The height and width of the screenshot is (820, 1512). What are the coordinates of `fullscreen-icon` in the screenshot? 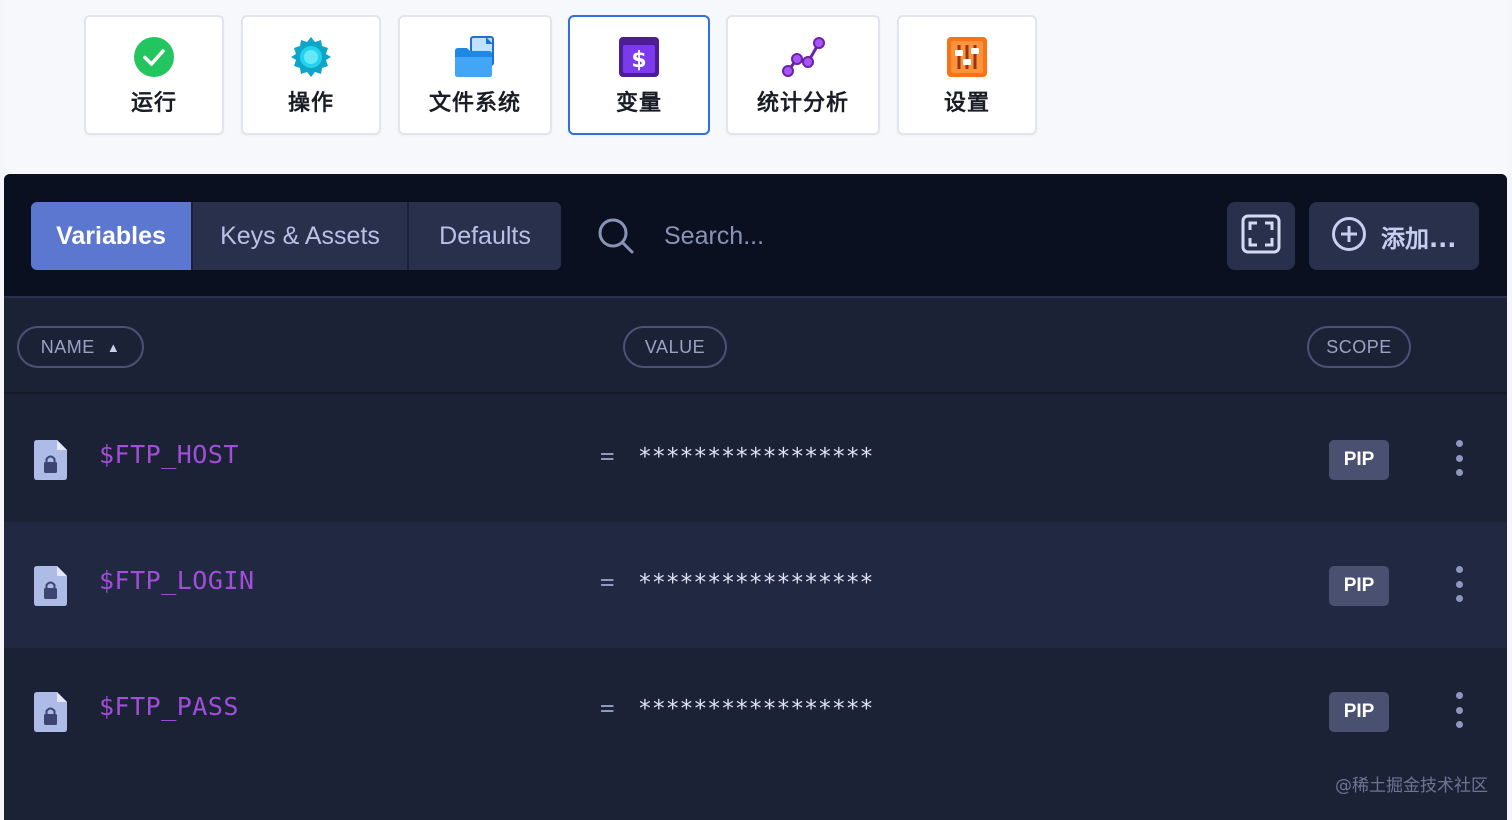 It's located at (1261, 236).